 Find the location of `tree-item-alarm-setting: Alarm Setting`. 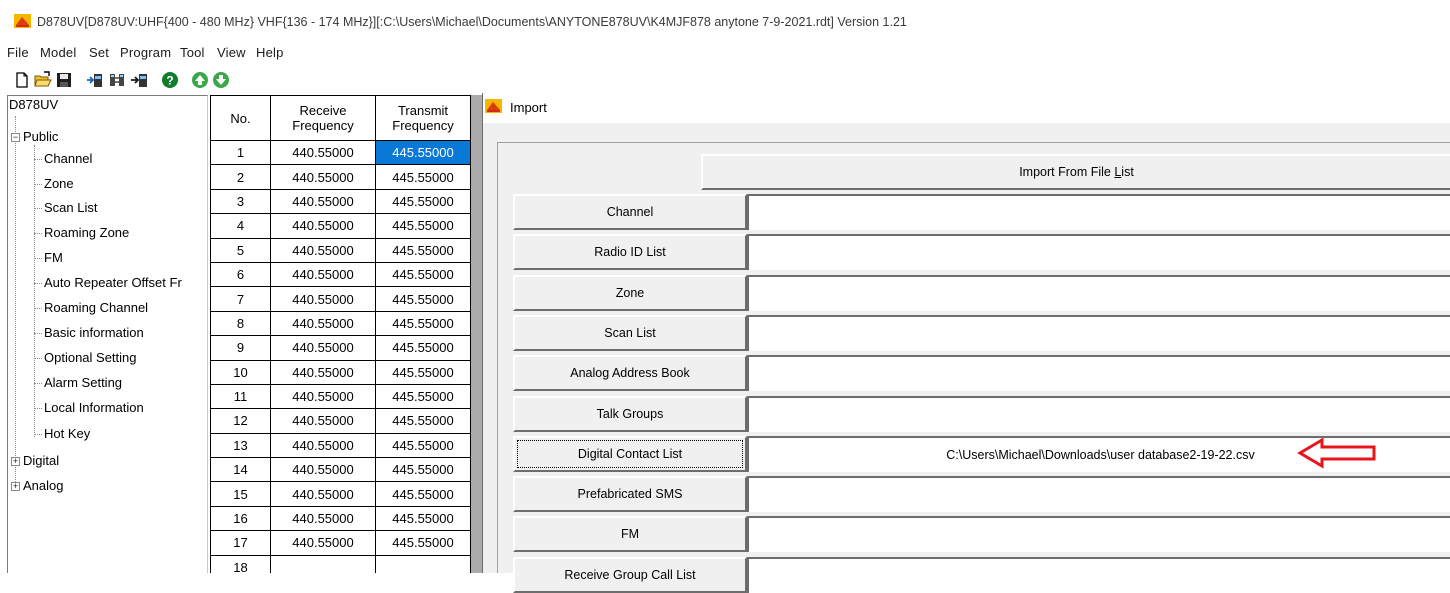

tree-item-alarm-setting: Alarm Setting is located at coordinates (83, 382).